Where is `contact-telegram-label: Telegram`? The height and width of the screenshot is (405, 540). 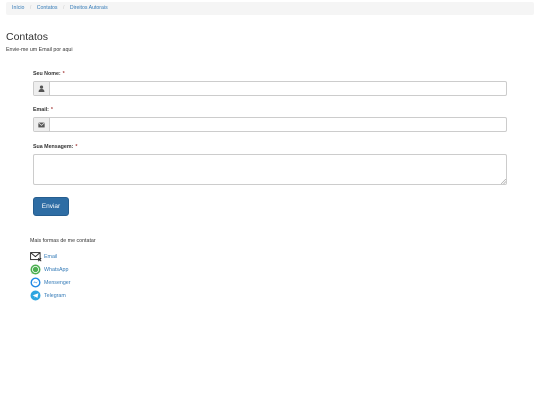 contact-telegram-label: Telegram is located at coordinates (55, 295).